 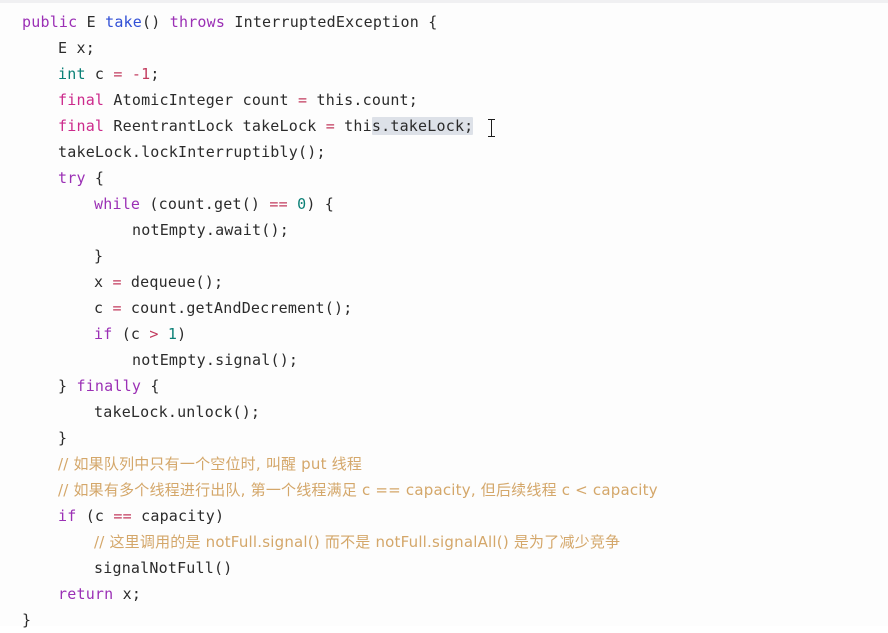 I want to click on token-keyword: throws, so click(x=197, y=22).